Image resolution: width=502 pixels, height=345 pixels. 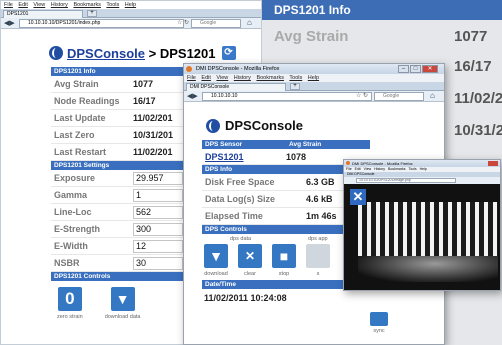 I want to click on brand-link: DPSConsole, so click(x=106, y=53).